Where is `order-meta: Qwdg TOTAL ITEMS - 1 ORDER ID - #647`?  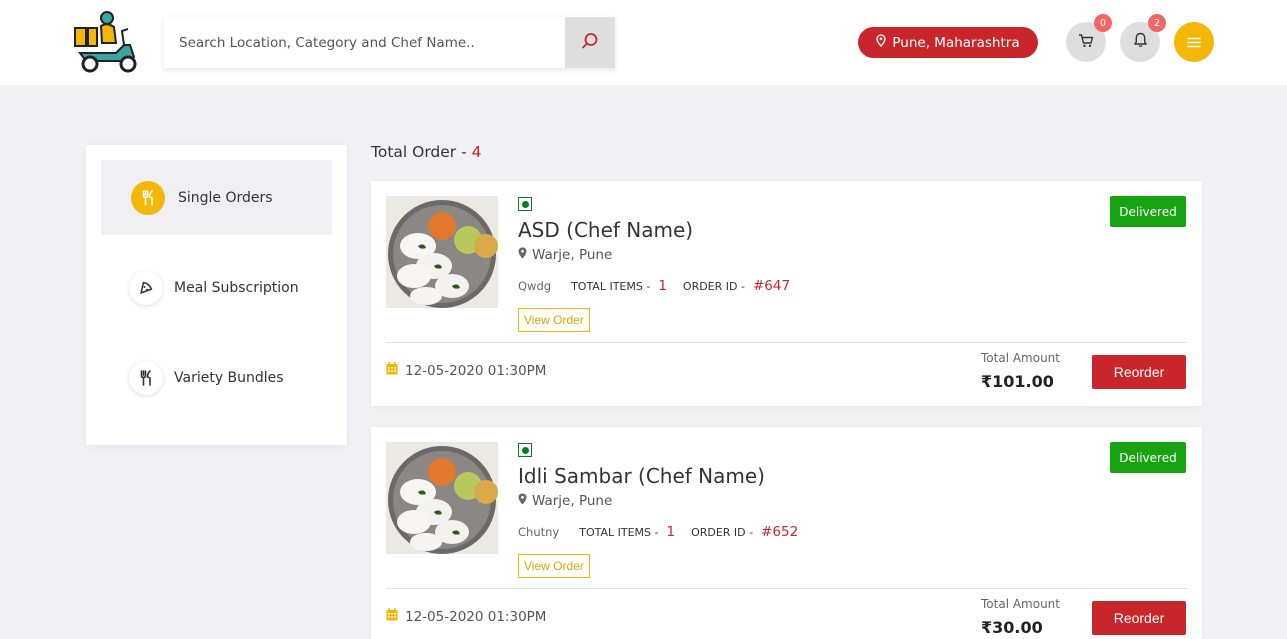 order-meta: Qwdg TOTAL ITEMS - 1 ORDER ID - #647 is located at coordinates (662, 286).